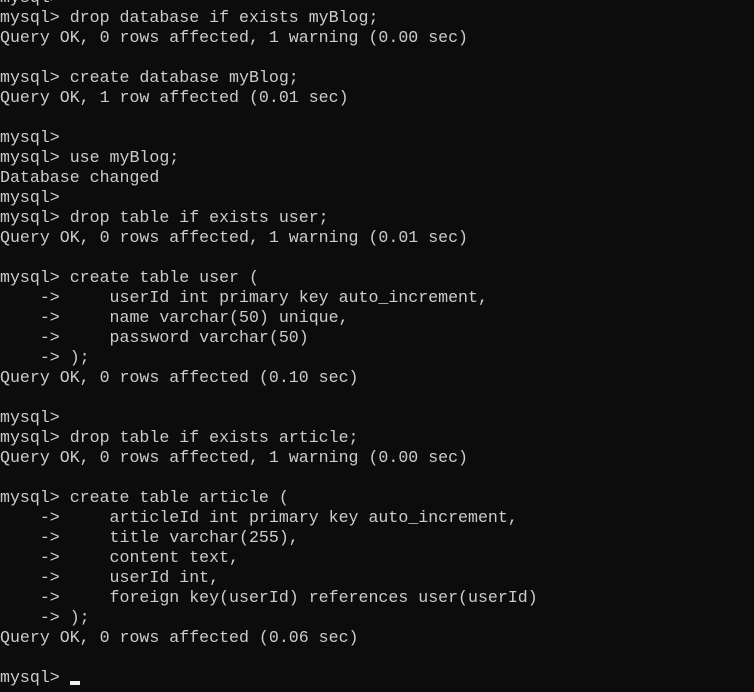 Image resolution: width=754 pixels, height=692 pixels. I want to click on terminal-line: mysql> drop database if exists myBlog;, so click(189, 17).